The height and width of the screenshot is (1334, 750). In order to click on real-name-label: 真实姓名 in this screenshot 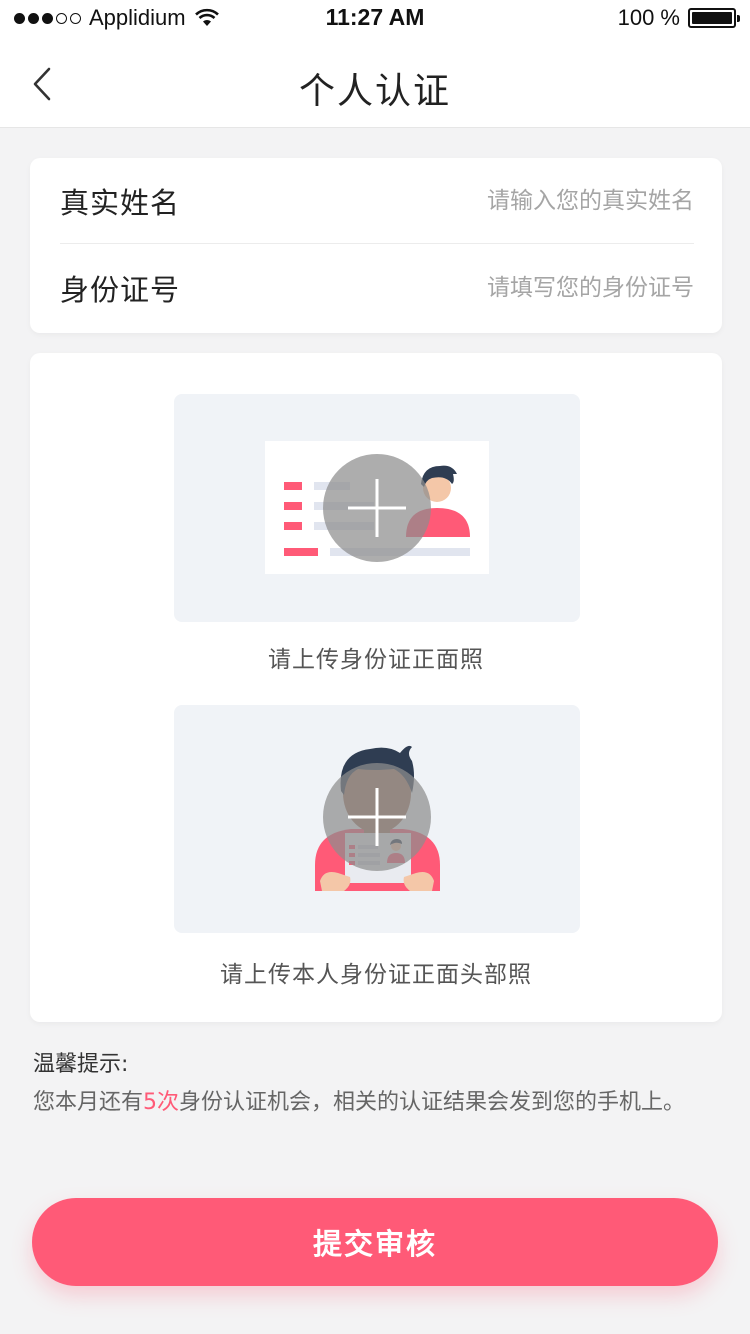, I will do `click(120, 202)`.